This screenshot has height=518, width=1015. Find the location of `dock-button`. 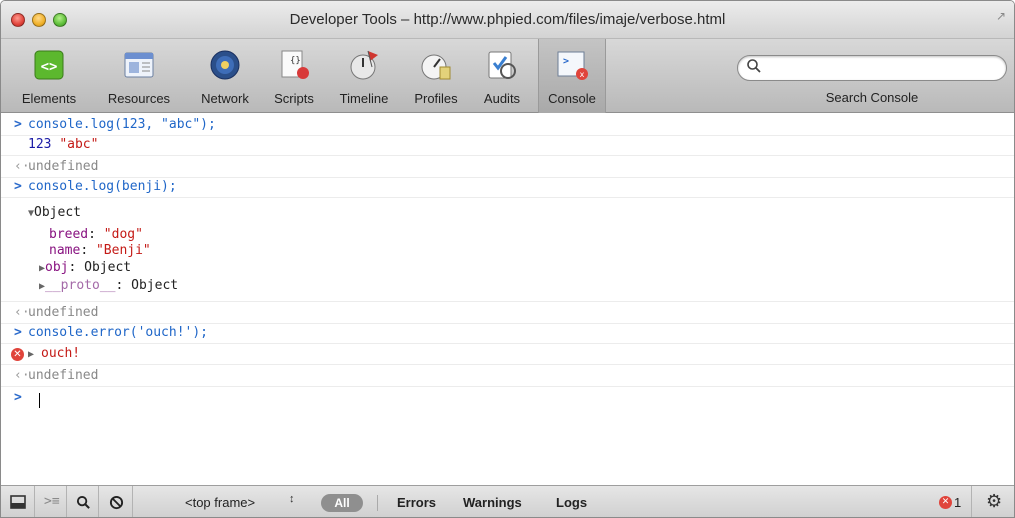

dock-button is located at coordinates (18, 501).